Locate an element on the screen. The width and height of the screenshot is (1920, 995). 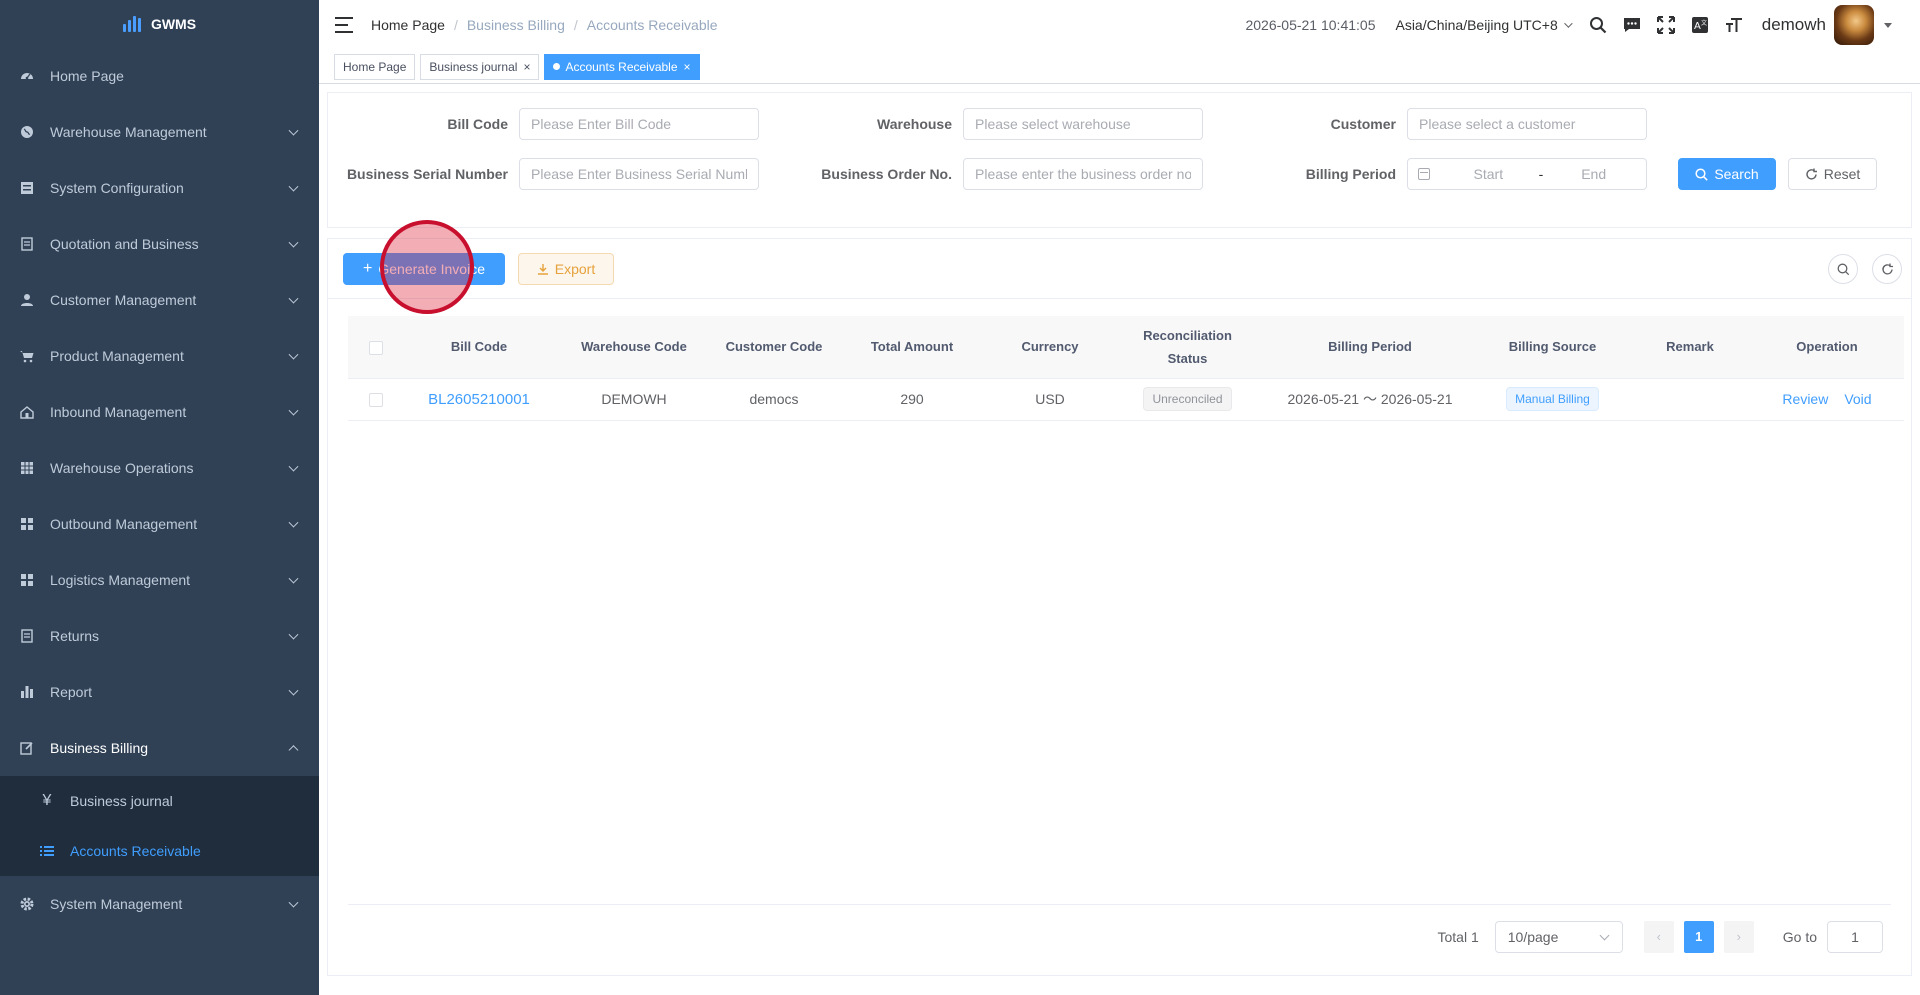
tag-home-page: Home Page is located at coordinates (375, 66).